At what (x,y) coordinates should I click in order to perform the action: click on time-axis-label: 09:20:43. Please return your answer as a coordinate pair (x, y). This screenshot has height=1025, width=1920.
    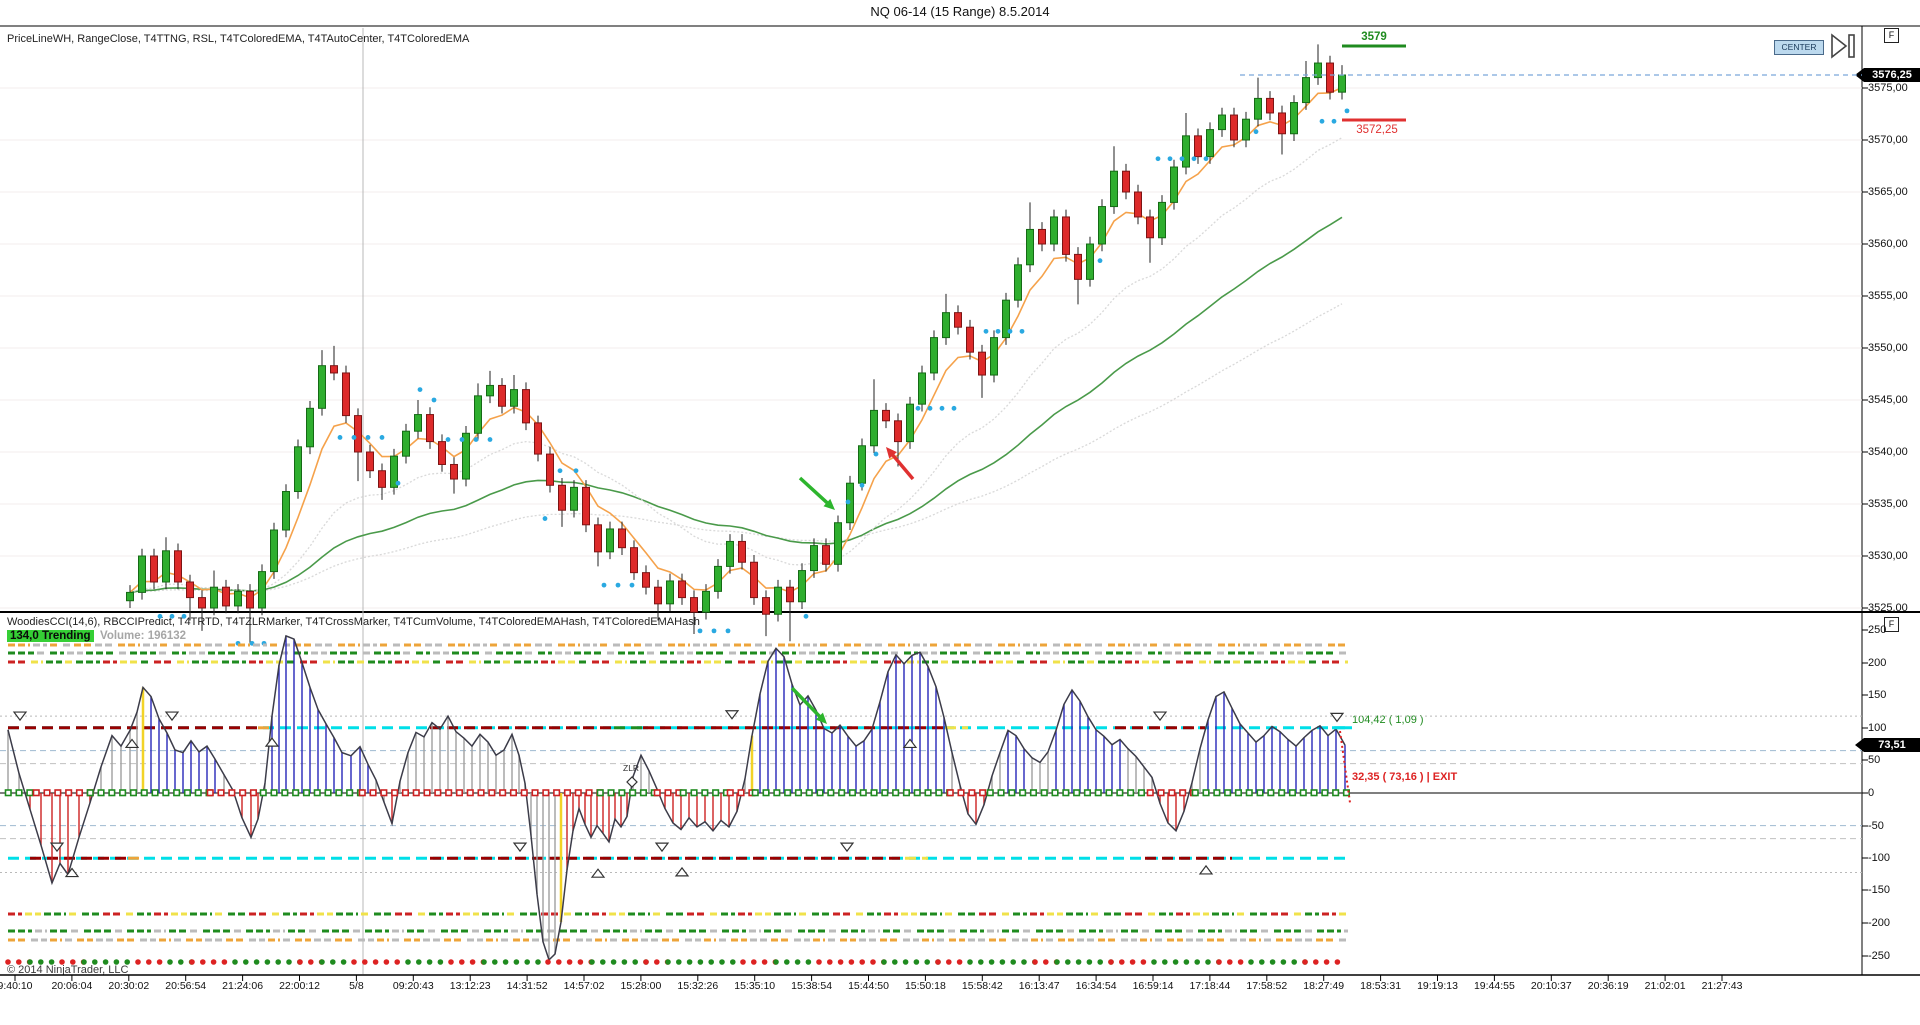
    Looking at the image, I should click on (413, 986).